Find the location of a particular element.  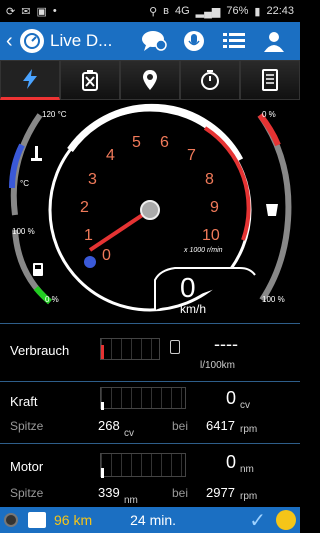

sync-icon: ⟳ is located at coordinates (11, 11).